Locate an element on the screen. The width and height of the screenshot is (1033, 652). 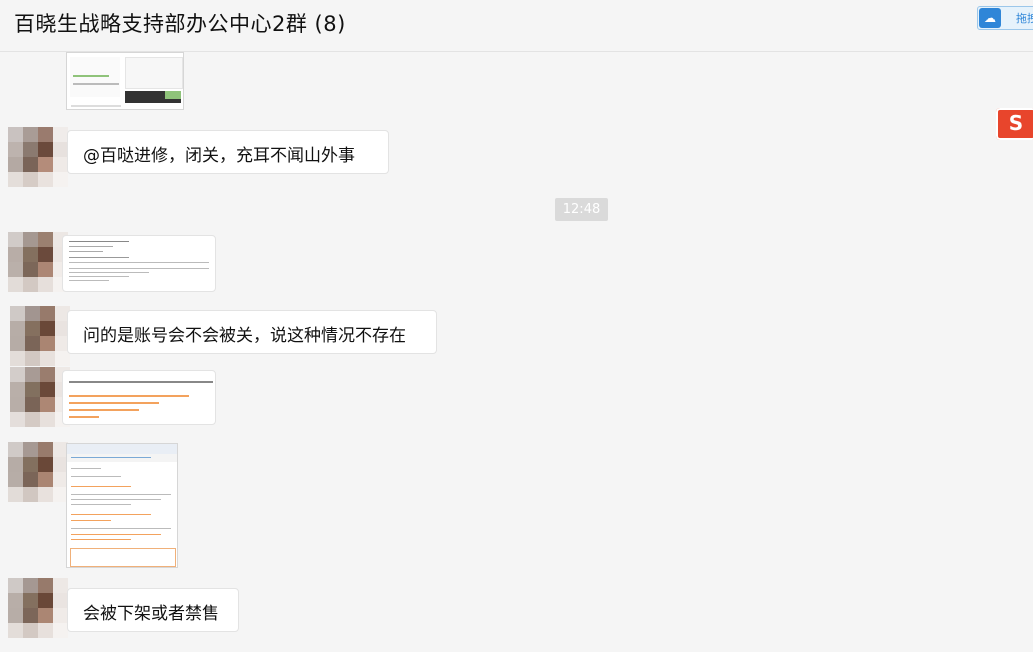
toolbar-button: ☁ 拖拽 is located at coordinates (1005, 18).